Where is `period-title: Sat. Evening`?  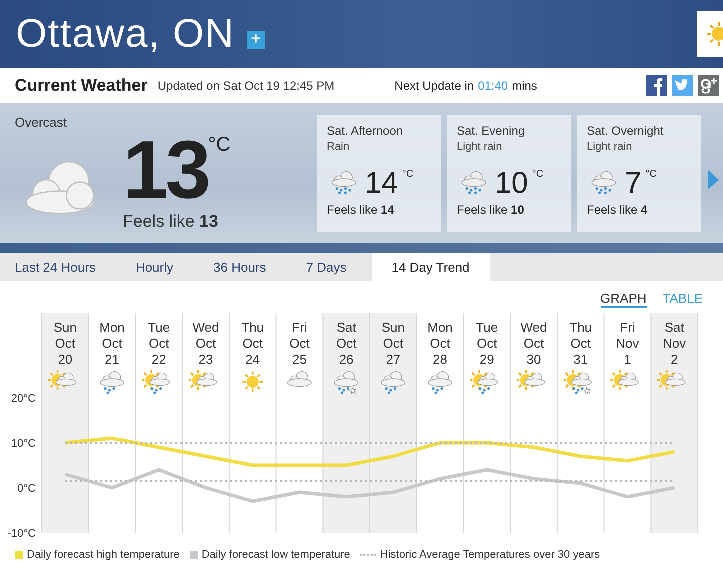 period-title: Sat. Evening is located at coordinates (491, 131).